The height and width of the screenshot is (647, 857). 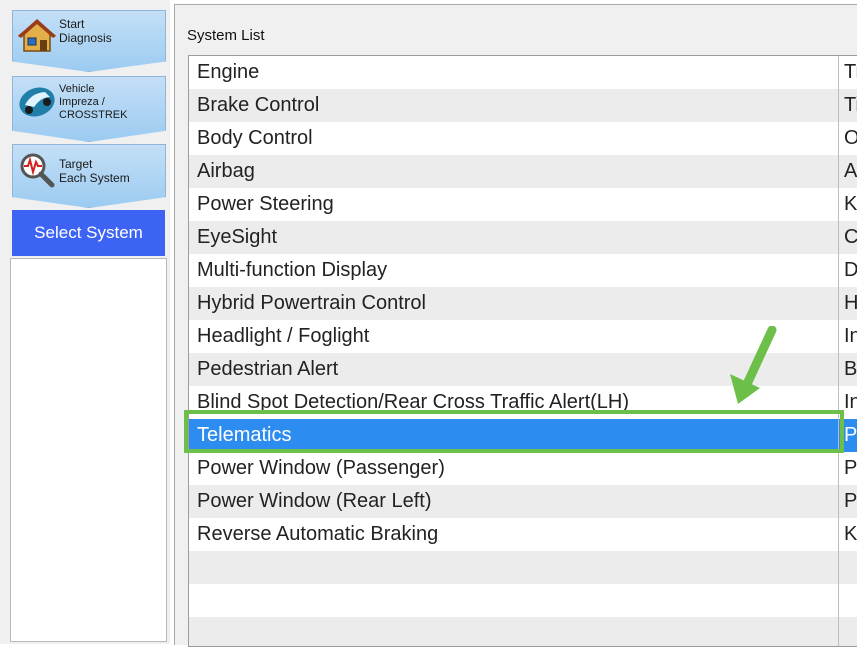 What do you see at coordinates (850, 270) in the screenshot?
I see `system-second-column: D` at bounding box center [850, 270].